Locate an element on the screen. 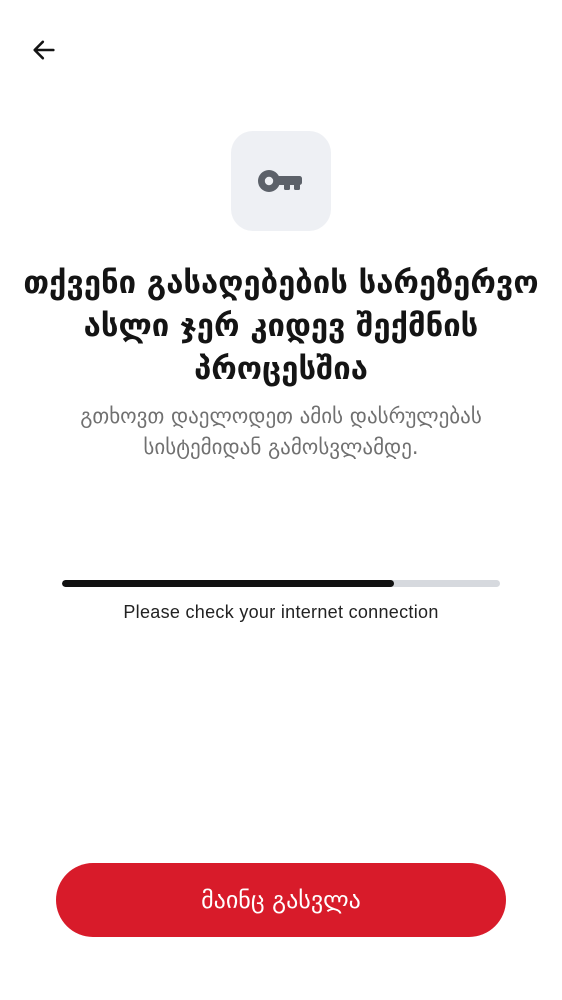  key-icon is located at coordinates (280, 181).